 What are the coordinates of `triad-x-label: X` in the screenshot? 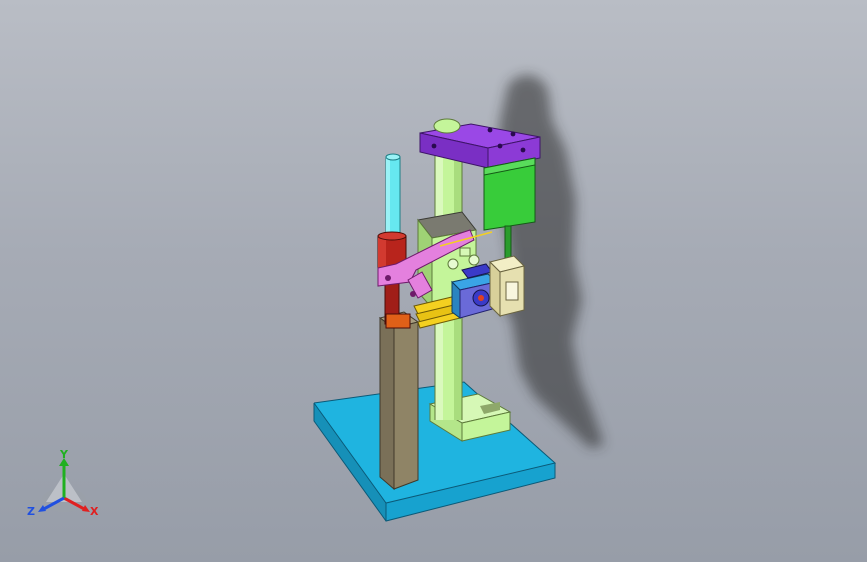 It's located at (94, 511).